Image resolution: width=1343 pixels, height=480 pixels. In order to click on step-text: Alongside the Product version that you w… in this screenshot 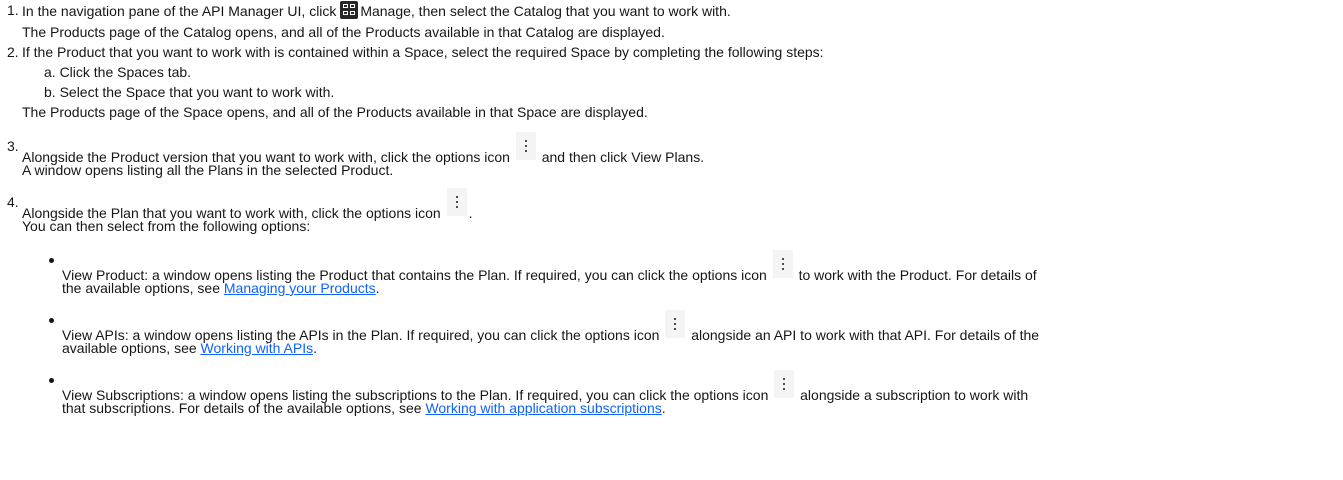, I will do `click(678, 148)`.